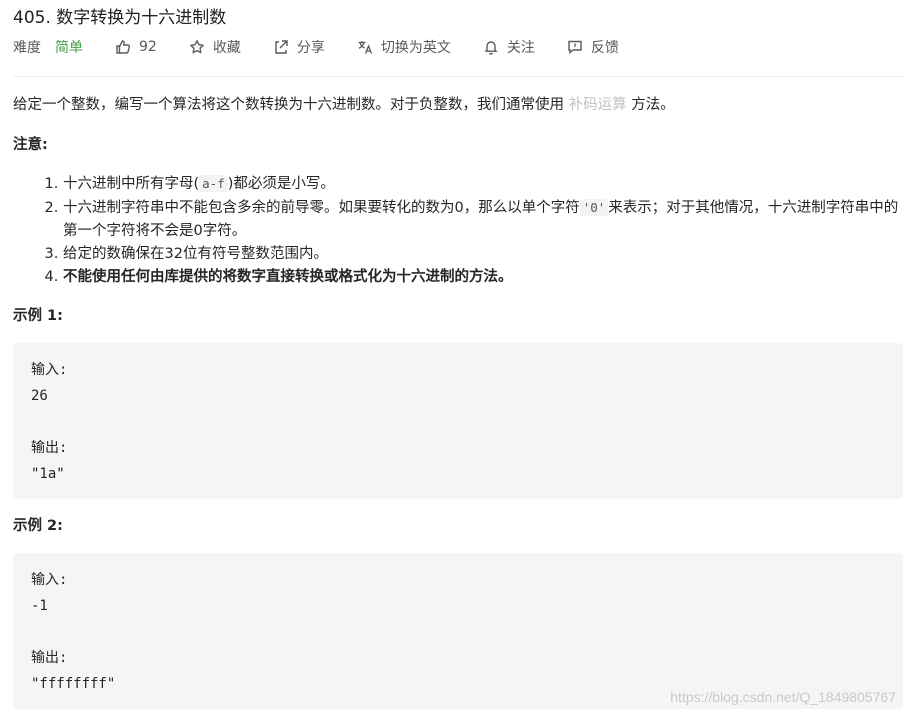 This screenshot has width=906, height=713. I want to click on favorite-button: 收藏, so click(215, 47).